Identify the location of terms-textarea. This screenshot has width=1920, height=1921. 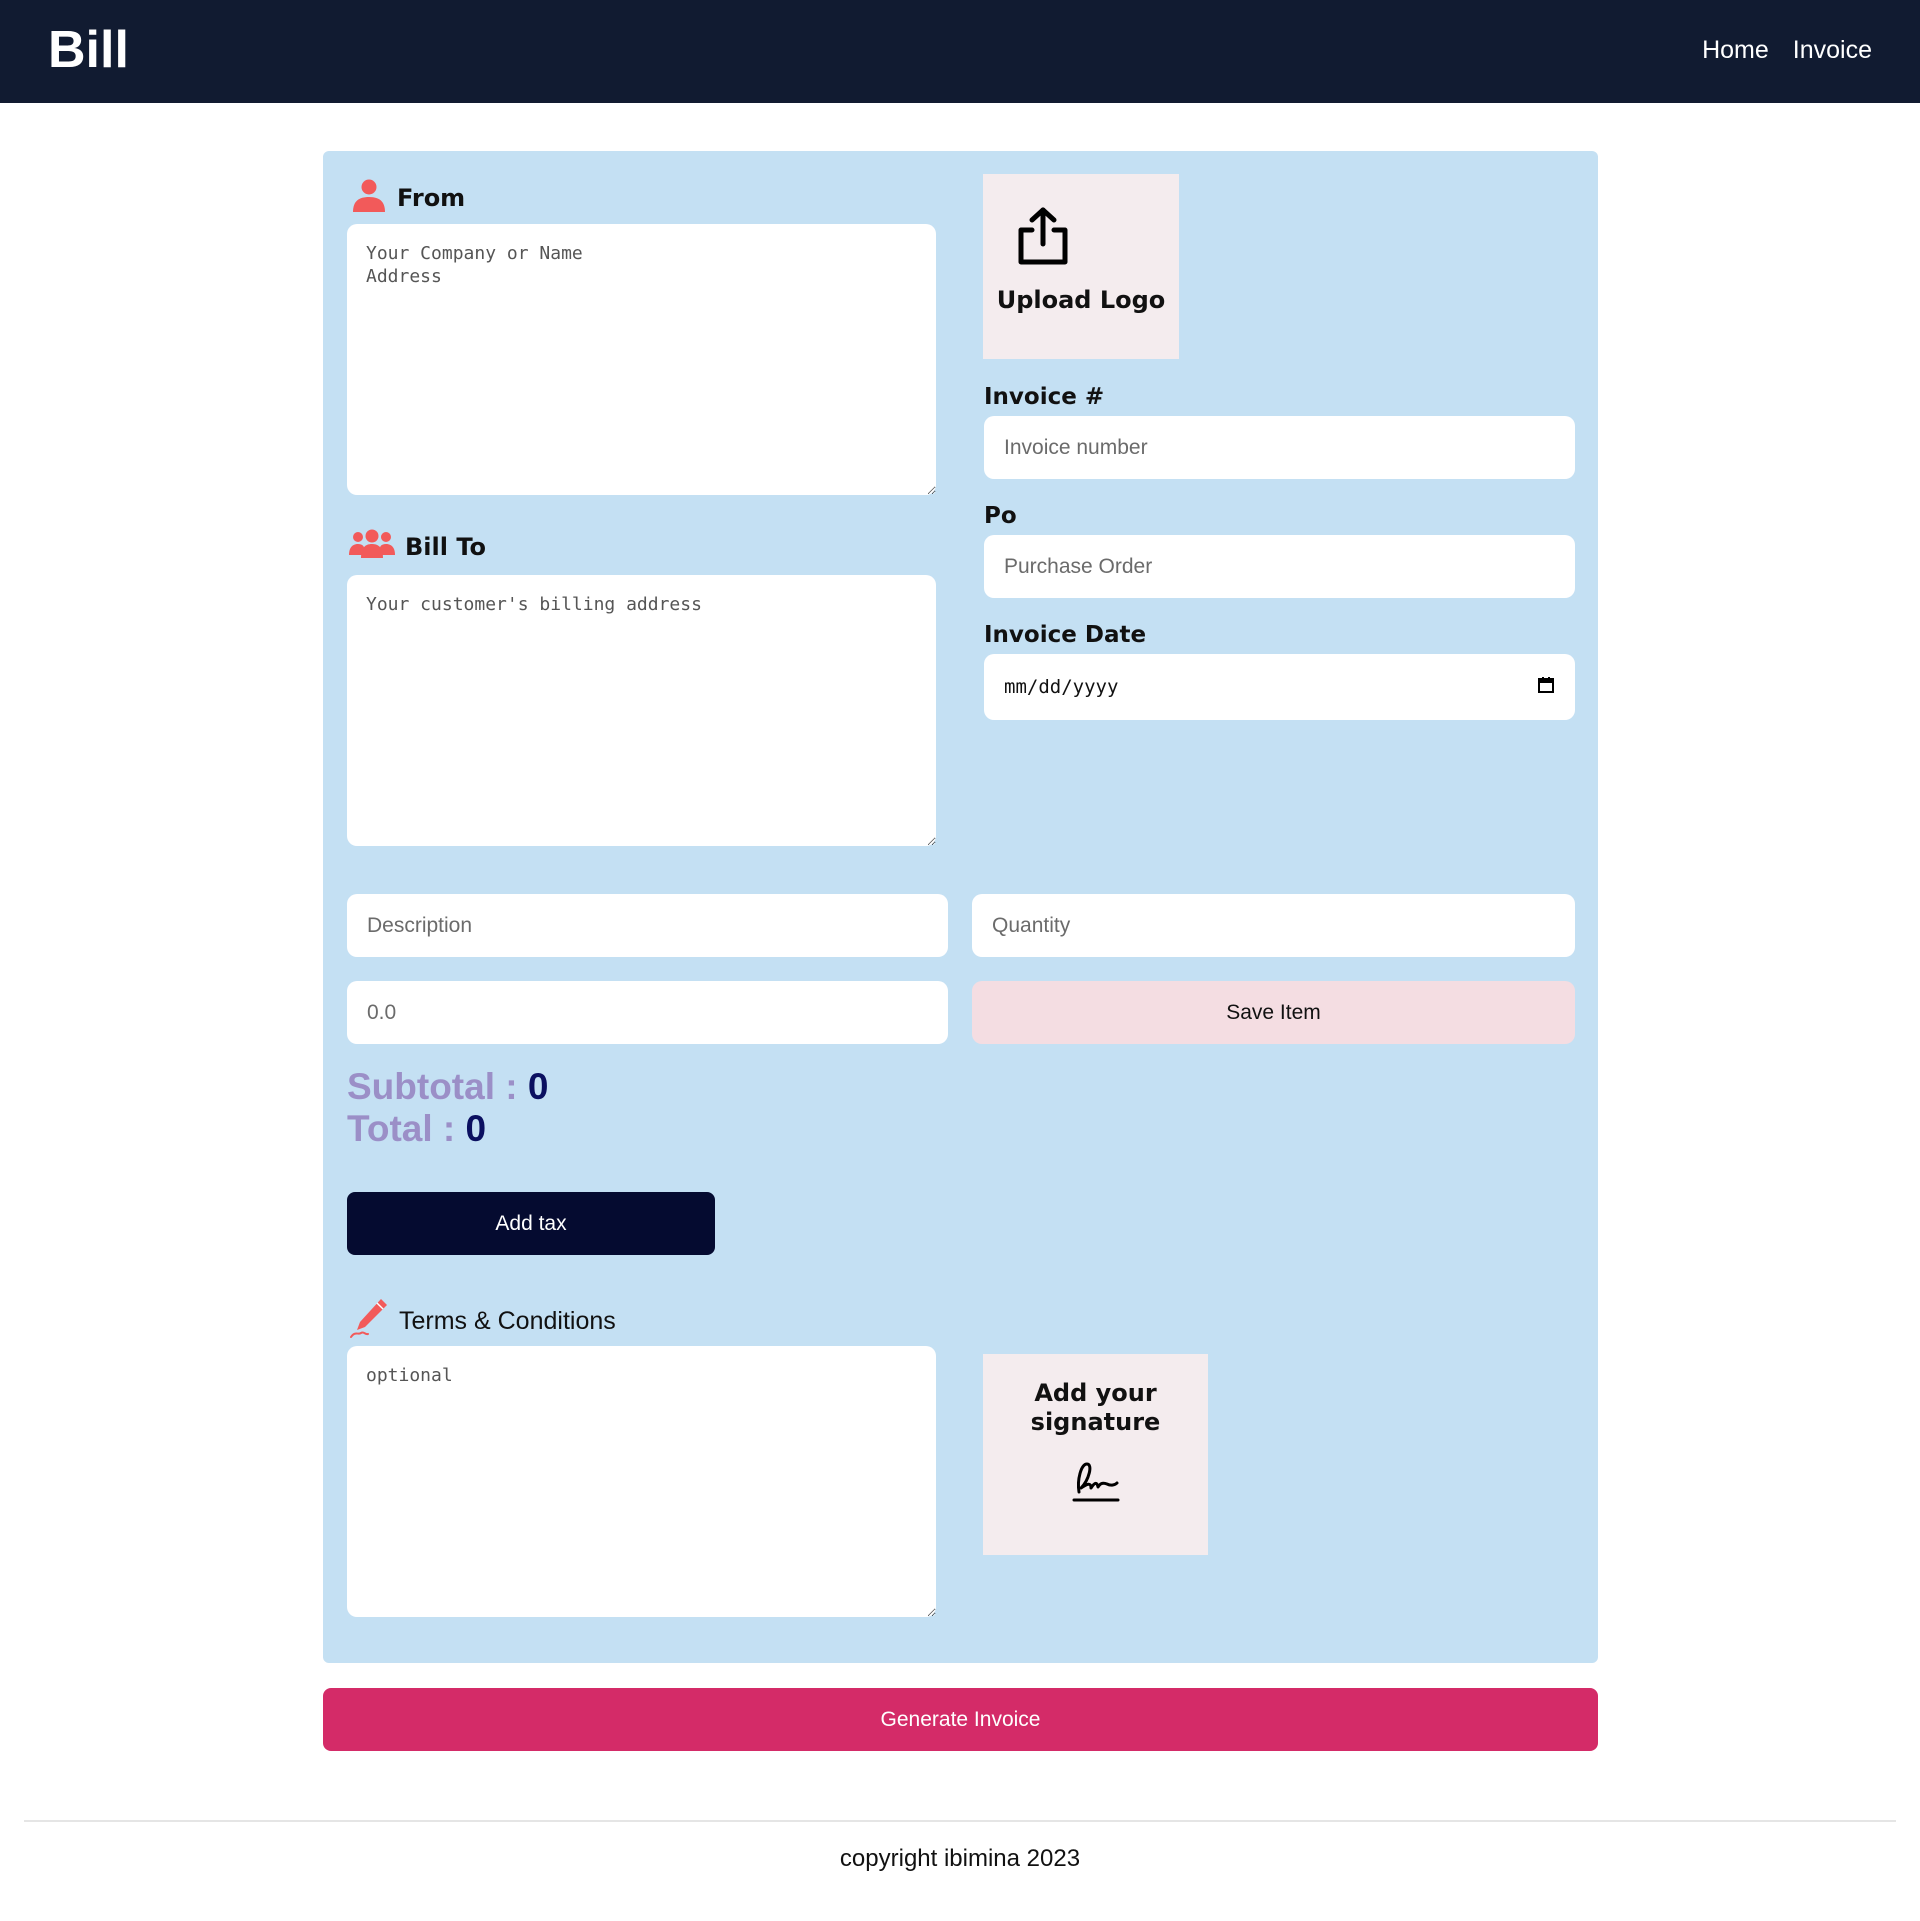
(641, 1481).